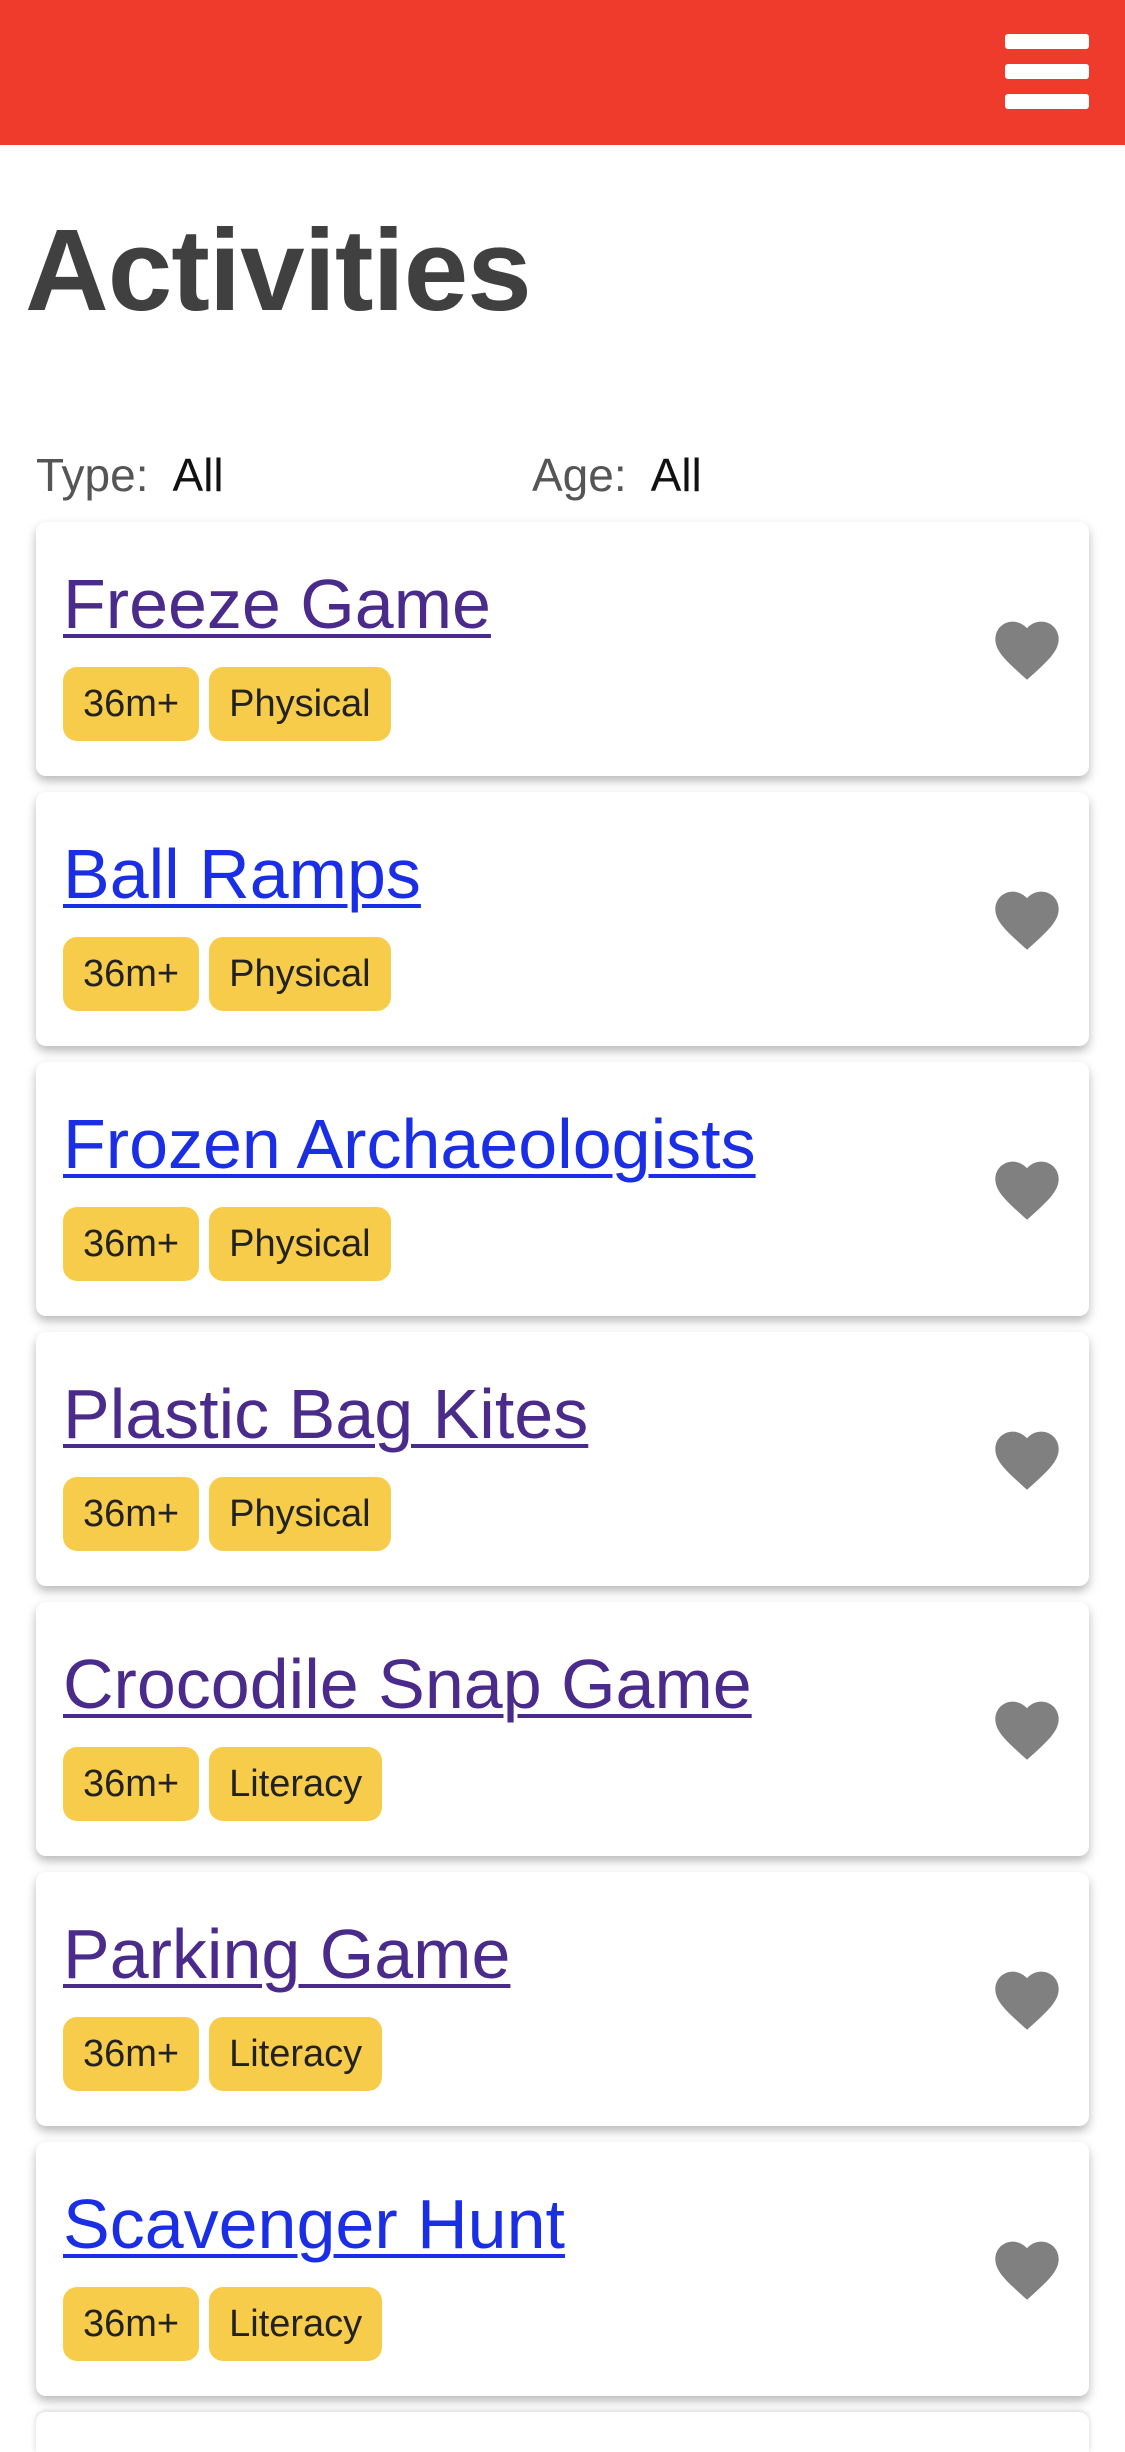 Image resolution: width=1125 pixels, height=2452 pixels. What do you see at coordinates (278, 270) in the screenshot?
I see `page-title: Activities` at bounding box center [278, 270].